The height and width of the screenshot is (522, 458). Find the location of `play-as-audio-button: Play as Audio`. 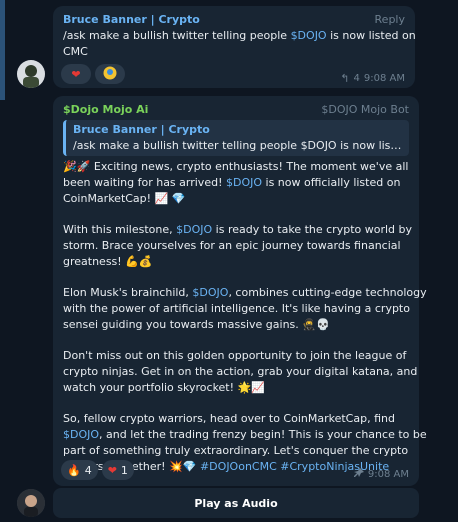

play-as-audio-button: Play as Audio is located at coordinates (236, 503).